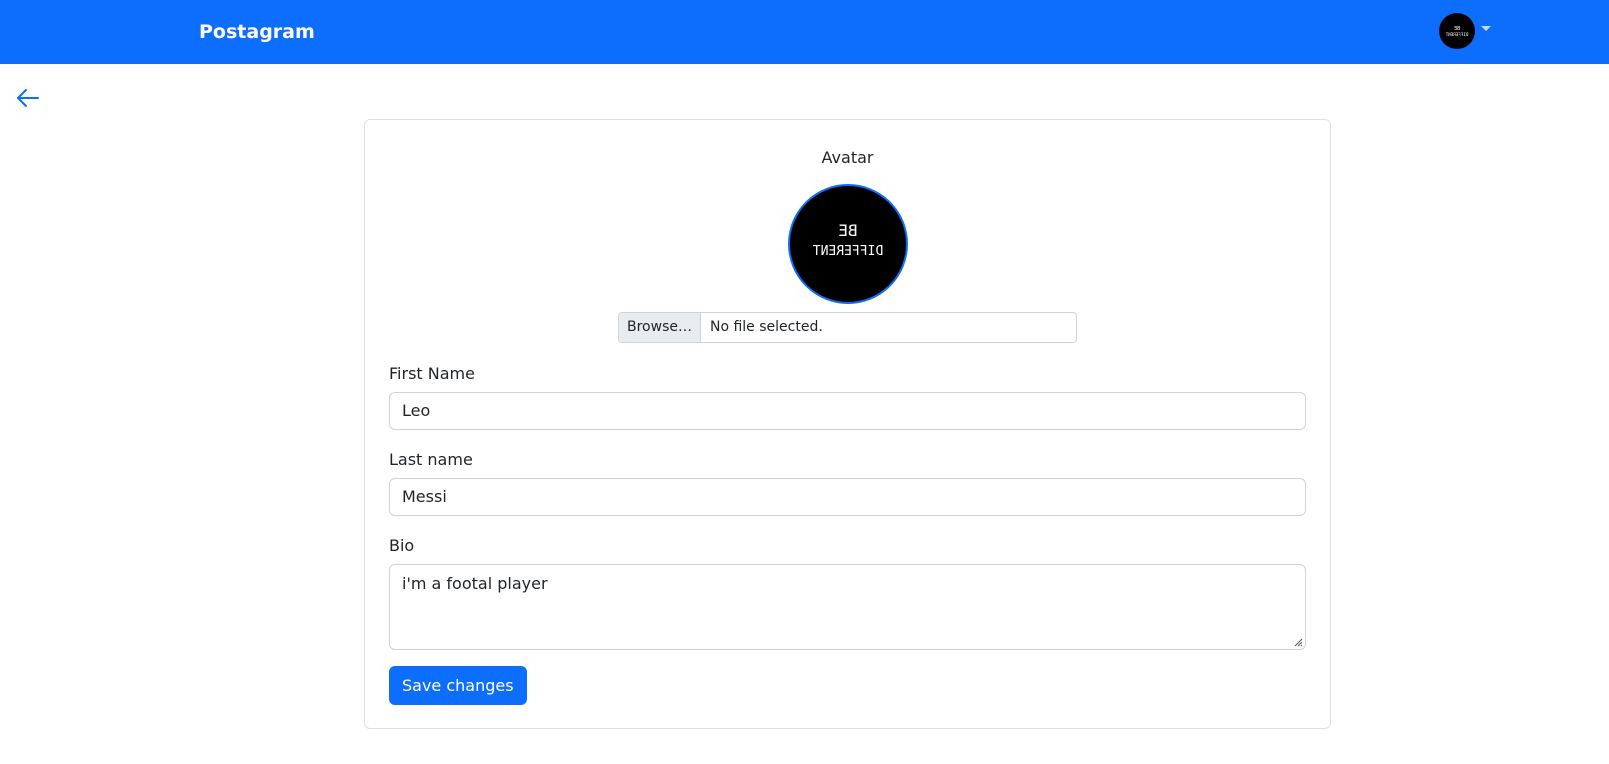  I want to click on user-menu-toggle: BE DIFFERENT, so click(1465, 31).